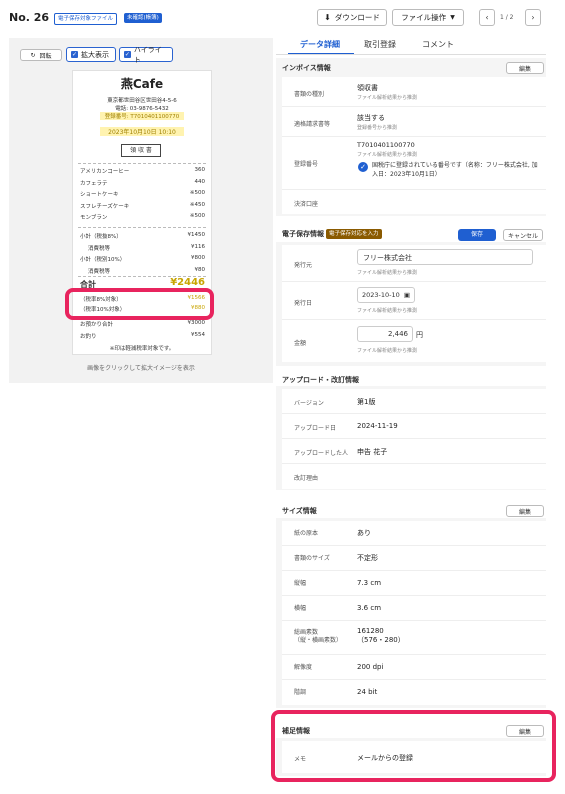 Image resolution: width=565 pixels, height=794 pixels. I want to click on row-payment-account: 決済口座, so click(414, 202).